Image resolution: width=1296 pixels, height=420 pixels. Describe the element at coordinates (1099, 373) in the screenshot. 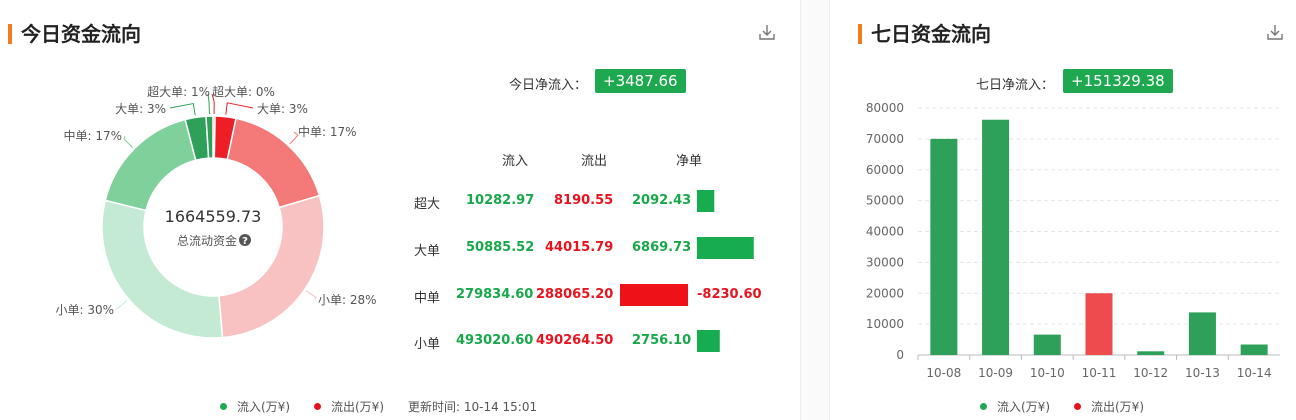

I see `x-tick-label: 10-11` at that location.